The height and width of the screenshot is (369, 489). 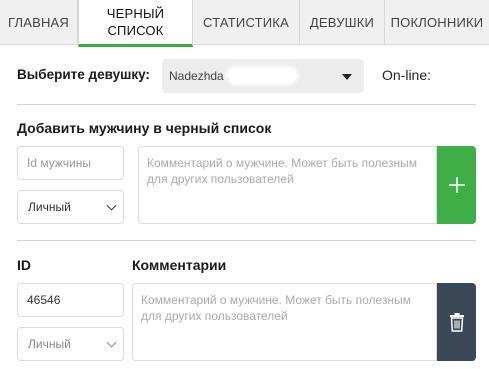 I want to click on row-id-value: 46546, so click(x=44, y=300).